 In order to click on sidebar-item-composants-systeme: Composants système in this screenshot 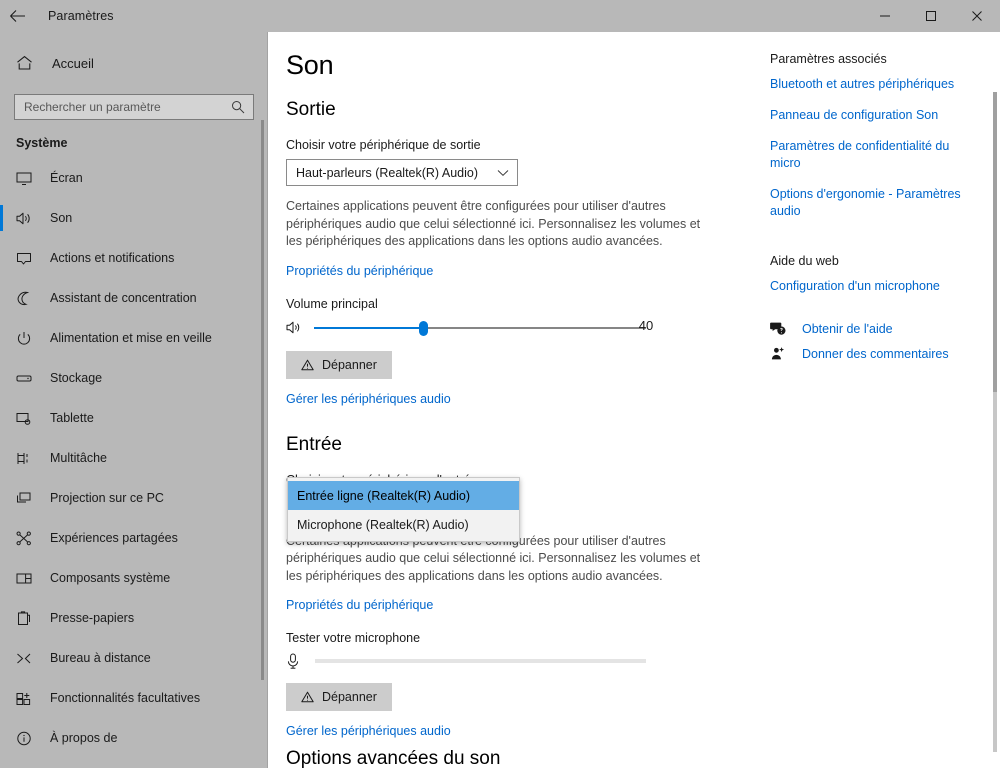, I will do `click(134, 578)`.